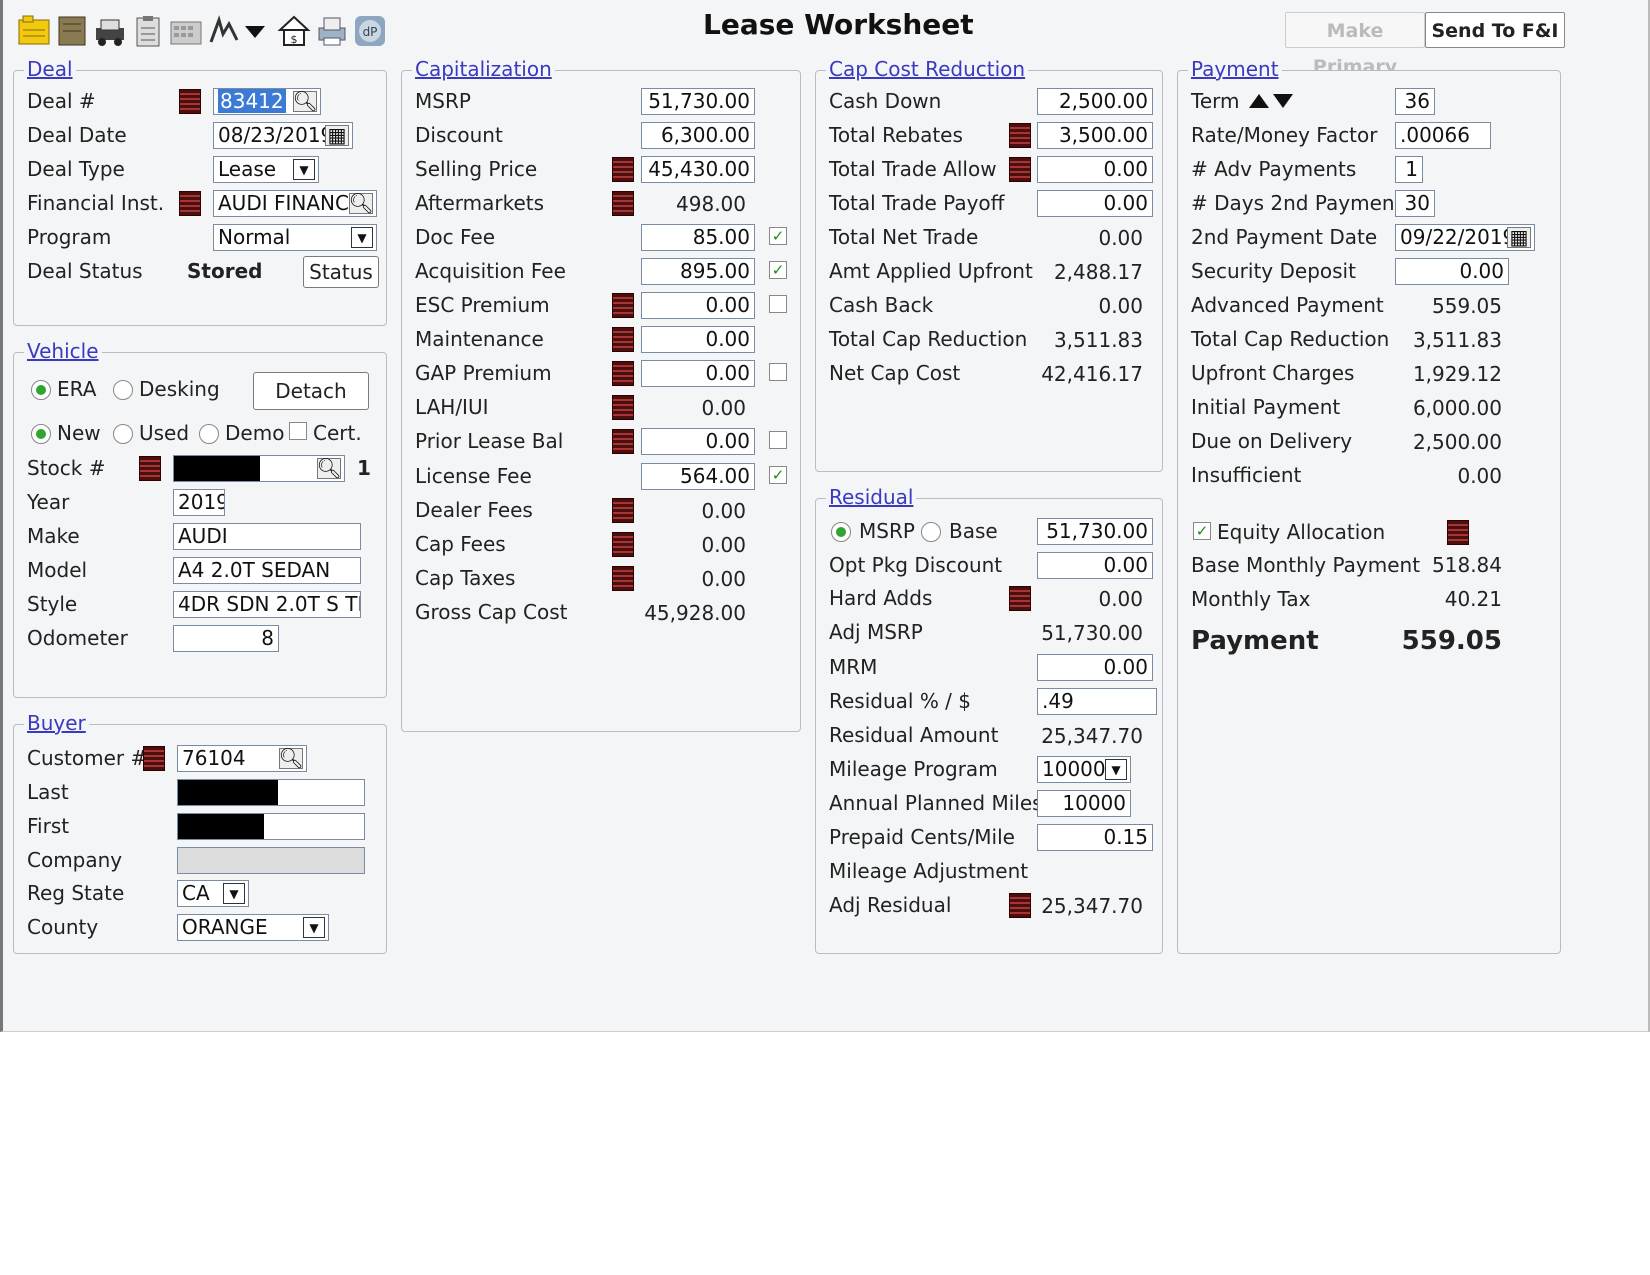 The height and width of the screenshot is (1275, 1650). I want to click on model-input: A4 2.0T SEDAN, so click(267, 570).